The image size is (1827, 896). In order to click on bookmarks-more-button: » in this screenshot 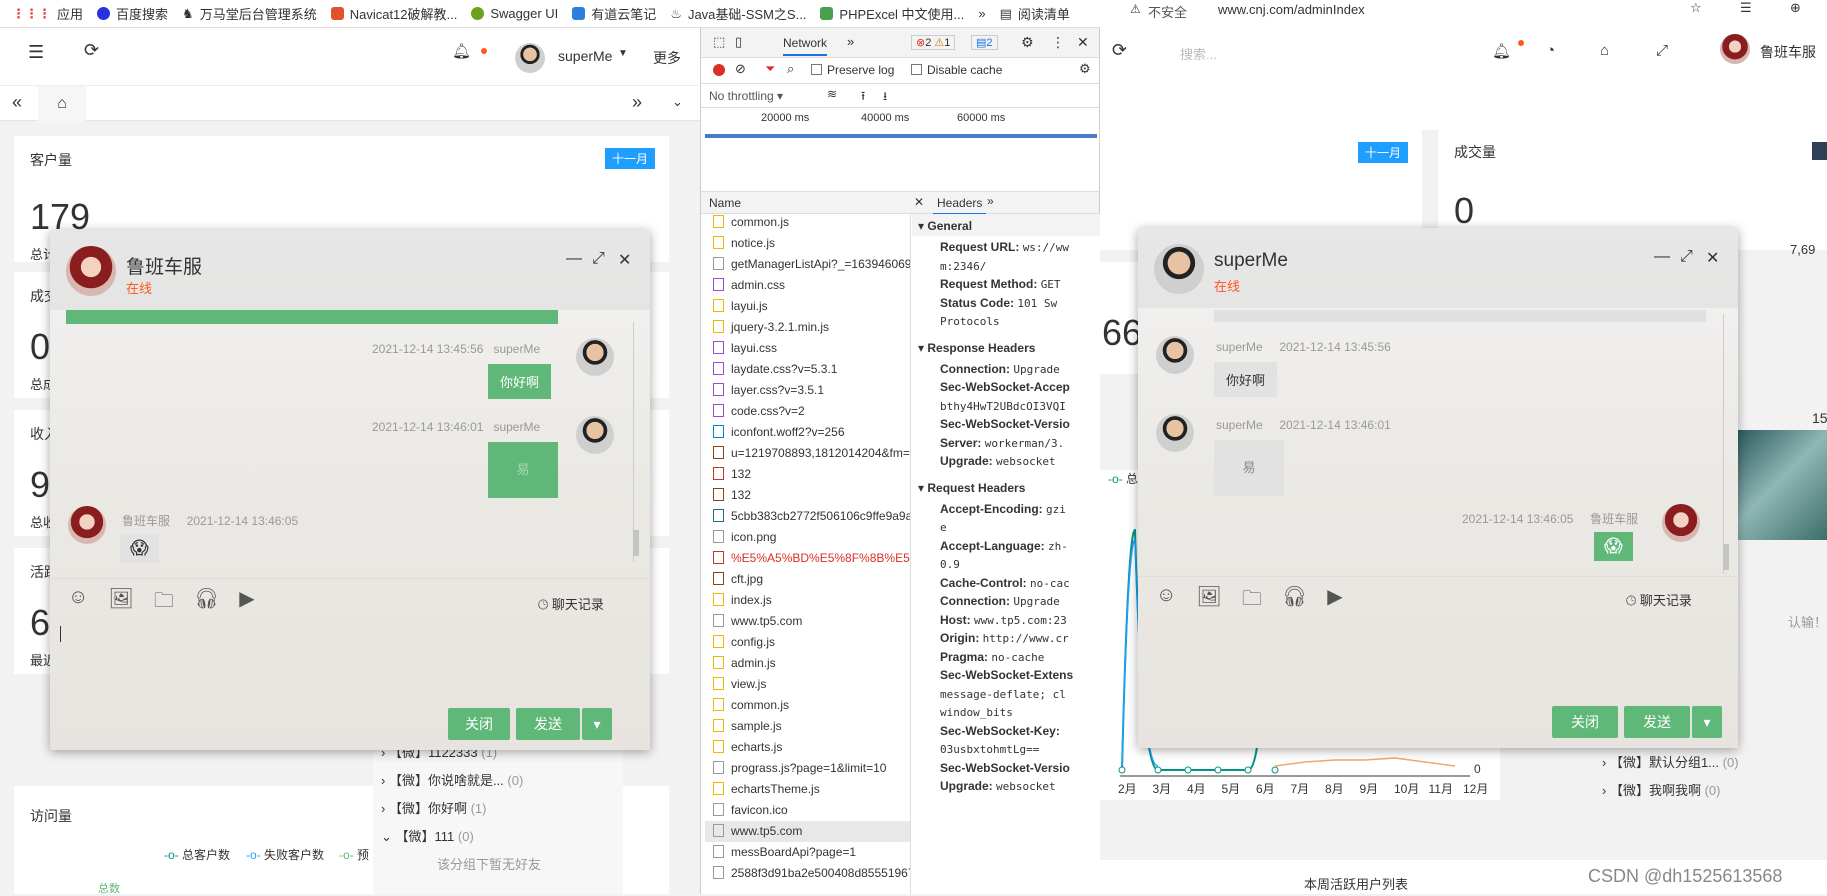, I will do `click(981, 13)`.